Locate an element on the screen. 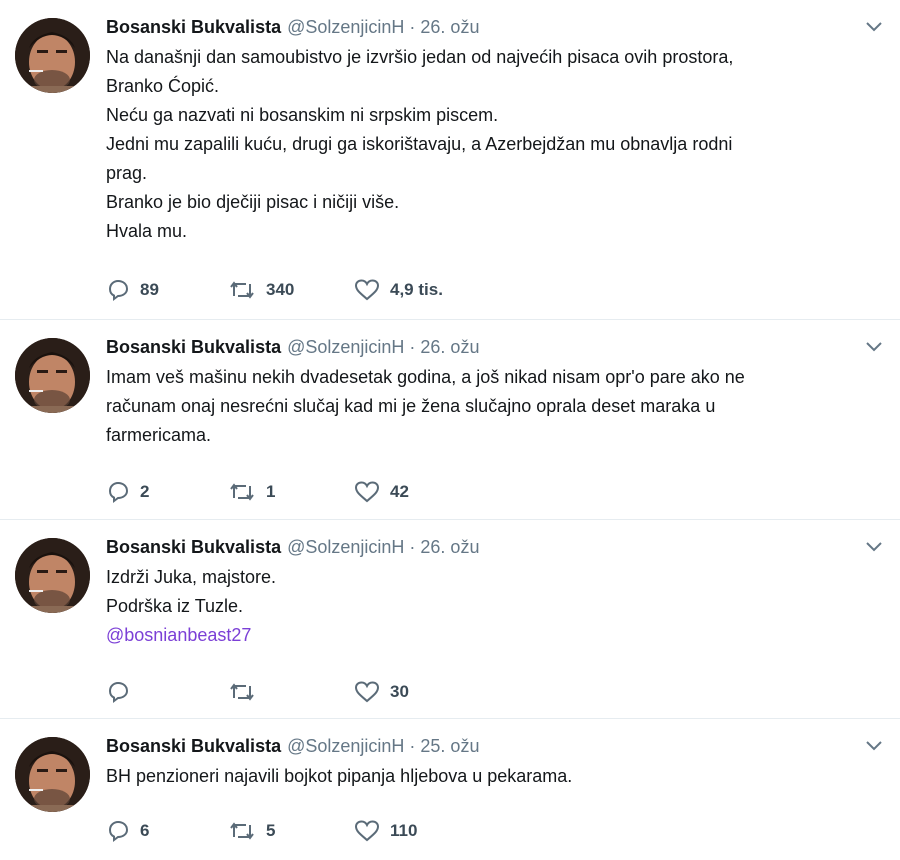  retweet-button: 340 is located at coordinates (291, 290).